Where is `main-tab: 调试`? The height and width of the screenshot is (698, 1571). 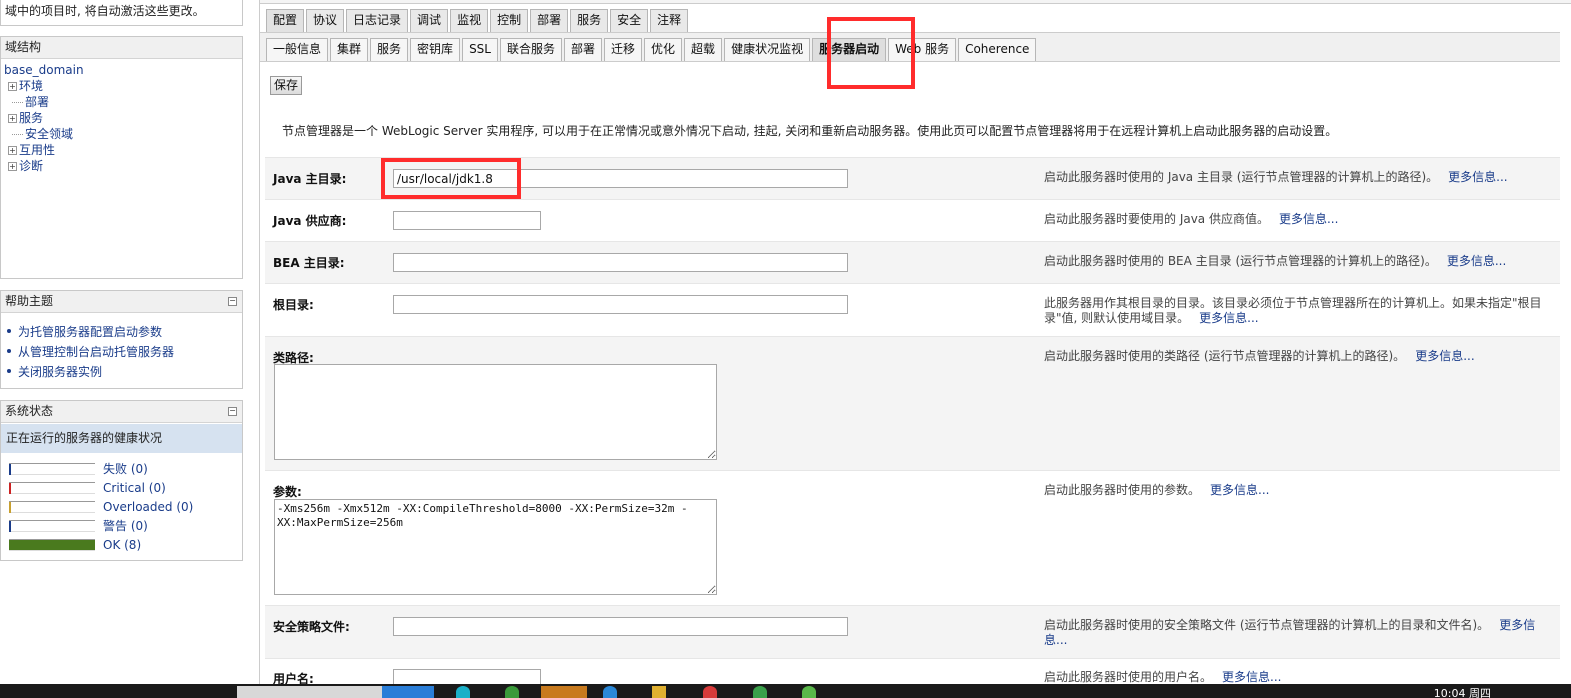
main-tab: 调试 is located at coordinates (429, 20).